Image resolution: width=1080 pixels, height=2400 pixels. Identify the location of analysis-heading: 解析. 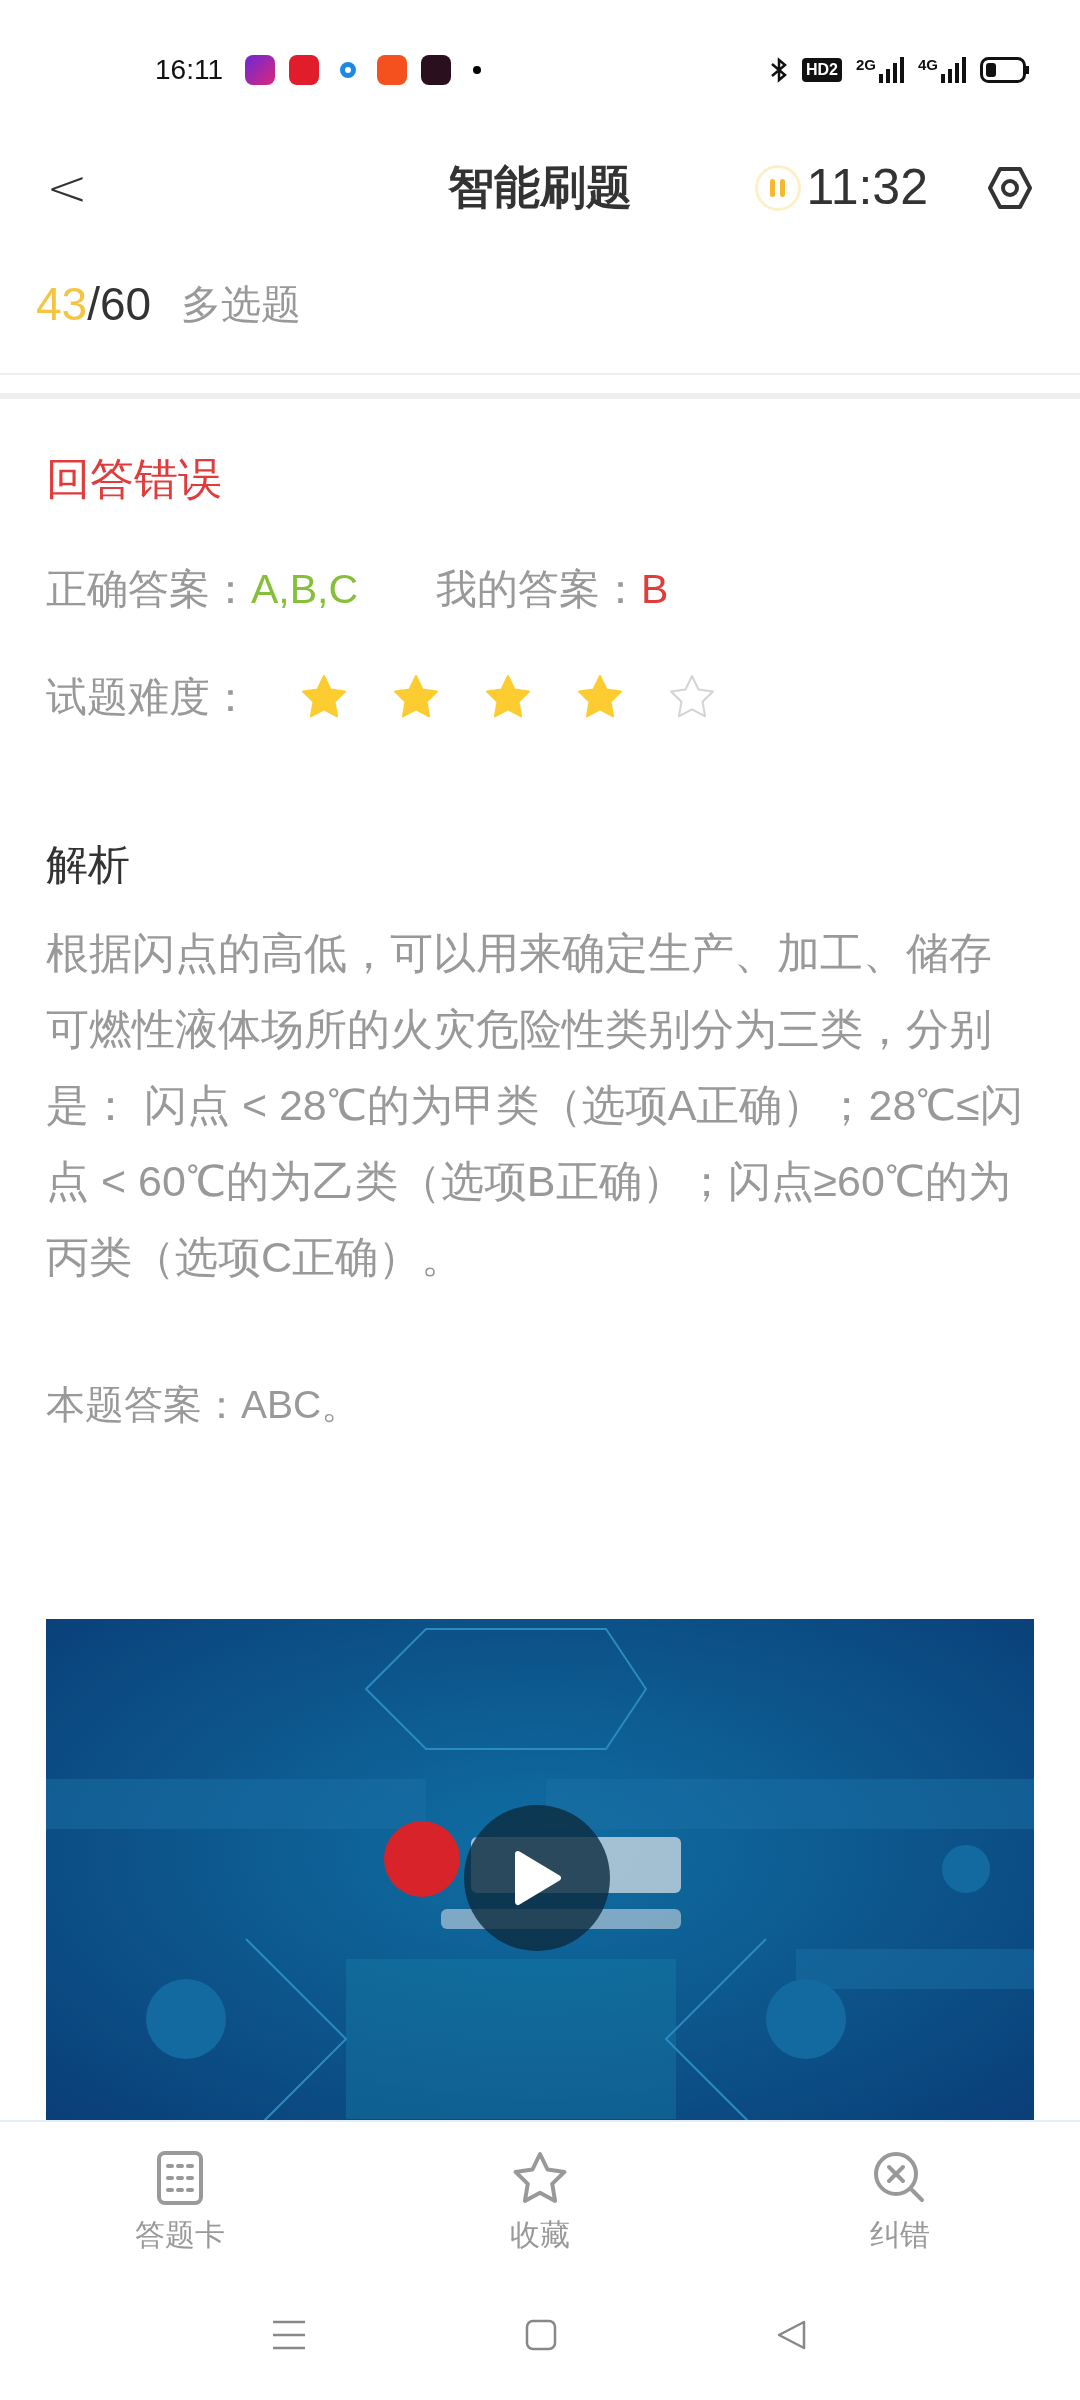
(88, 865).